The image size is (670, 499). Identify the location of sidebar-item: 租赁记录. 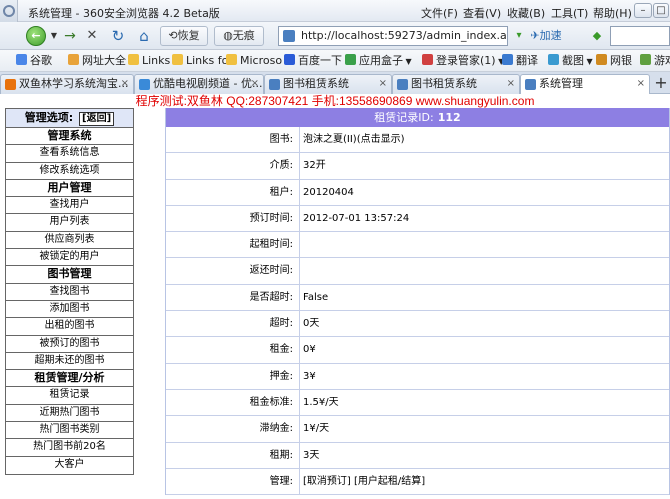
(69, 396).